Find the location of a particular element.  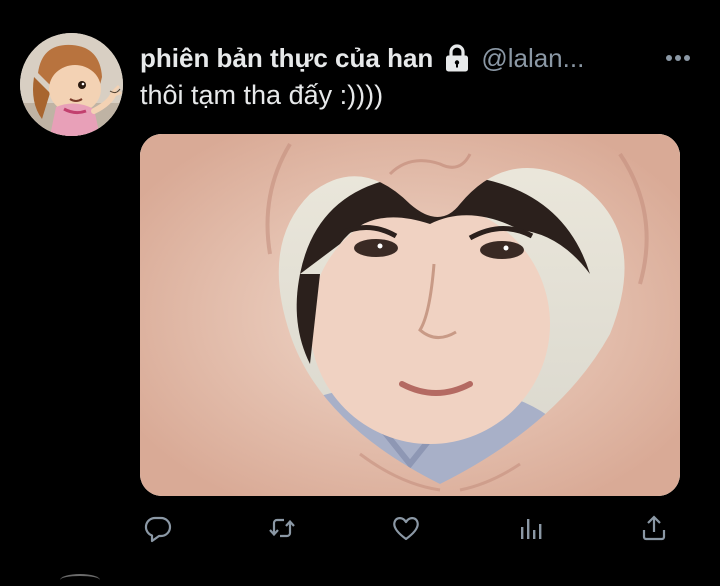

author-display-name: phiên bản thực của han is located at coordinates (286, 58).